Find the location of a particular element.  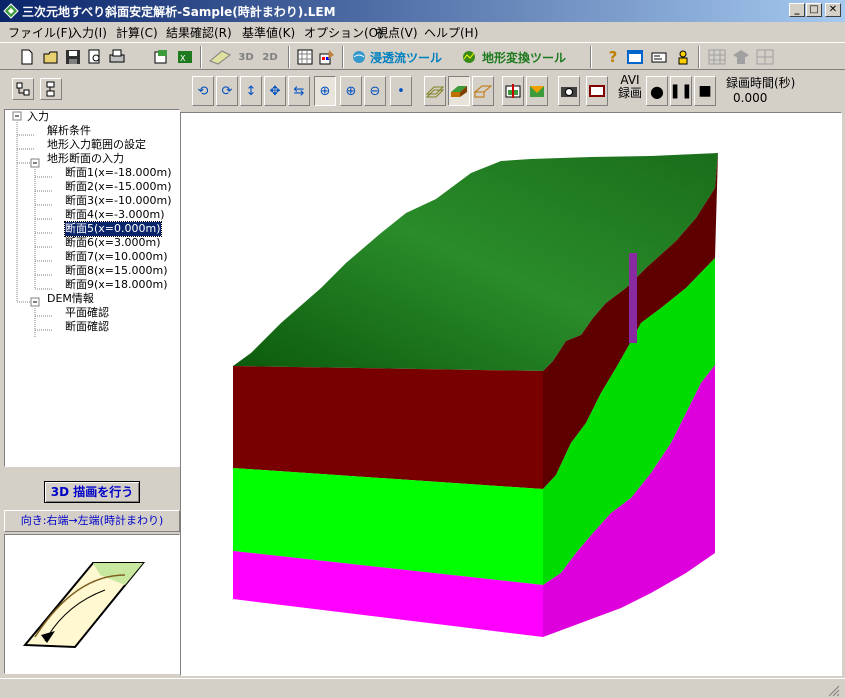

tree-node-section: 断面4(x=-3.000m) is located at coordinates (114, 215).